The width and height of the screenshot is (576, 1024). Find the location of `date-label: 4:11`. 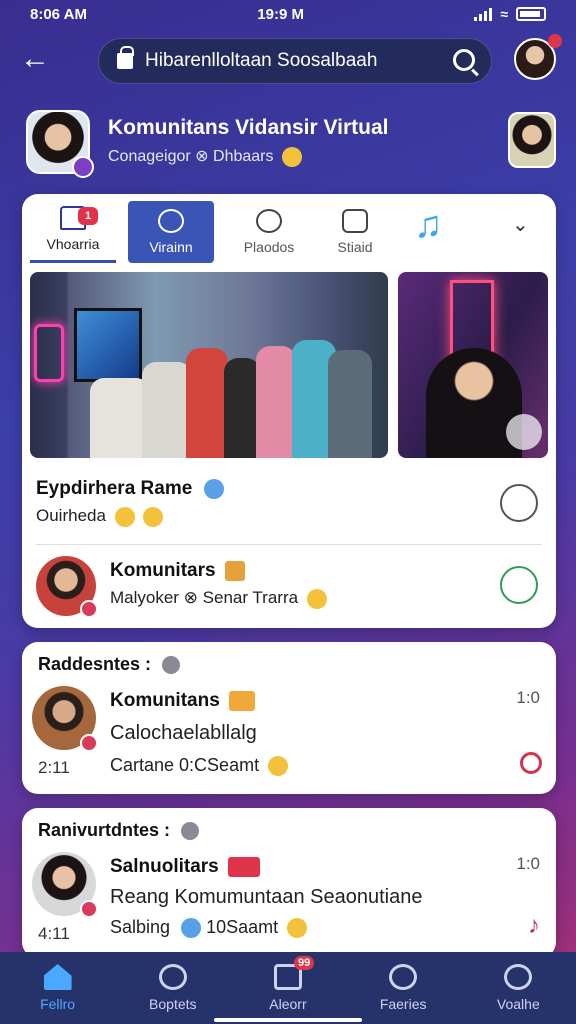

date-label: 4:11 is located at coordinates (54, 933).